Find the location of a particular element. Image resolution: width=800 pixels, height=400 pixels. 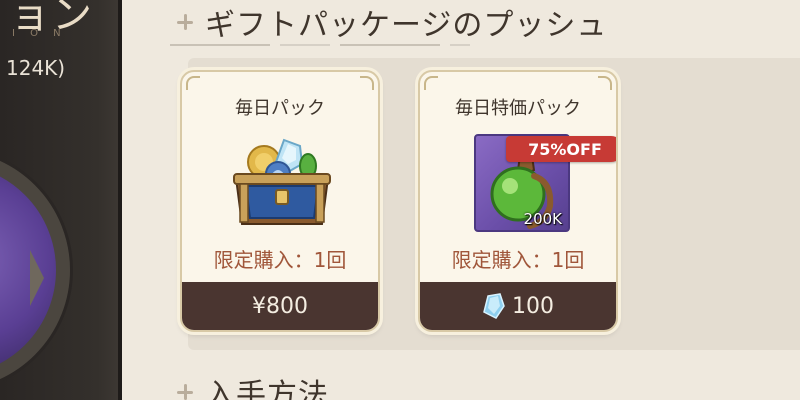

acquire-method-title: 入手方法 is located at coordinates (267, 389).